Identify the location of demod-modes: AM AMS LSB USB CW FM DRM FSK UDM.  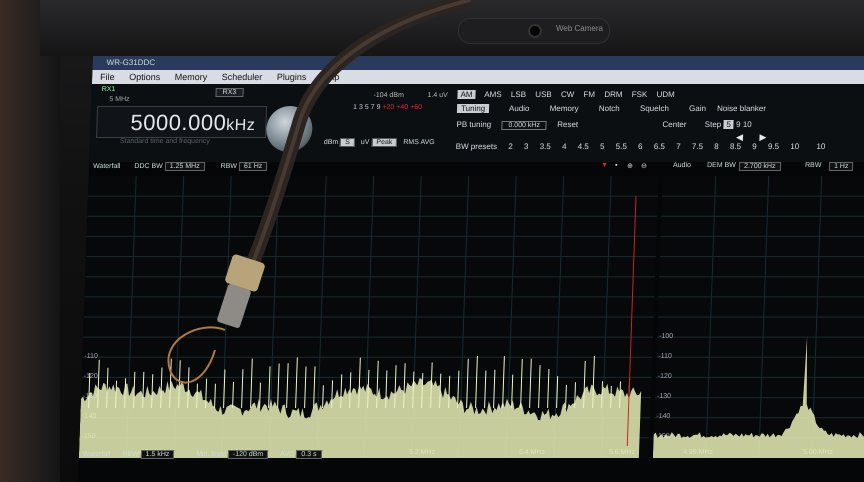
(569, 94).